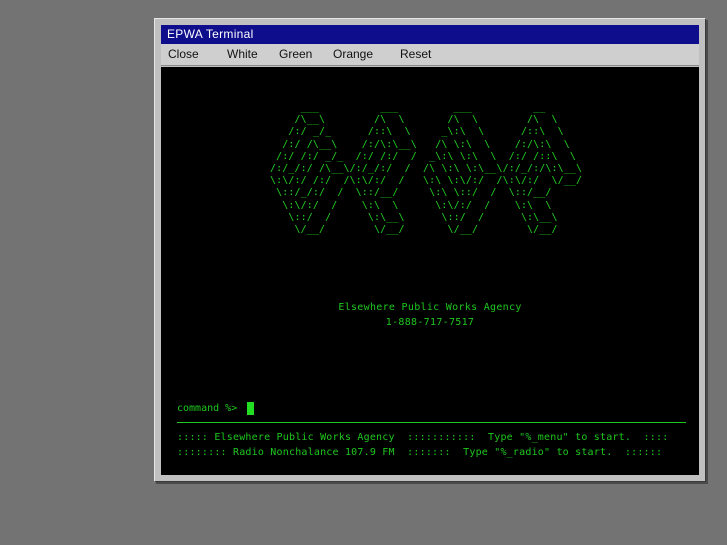 Image resolution: width=727 pixels, height=545 pixels. Describe the element at coordinates (295, 54) in the screenshot. I see `menu-green: Green` at that location.